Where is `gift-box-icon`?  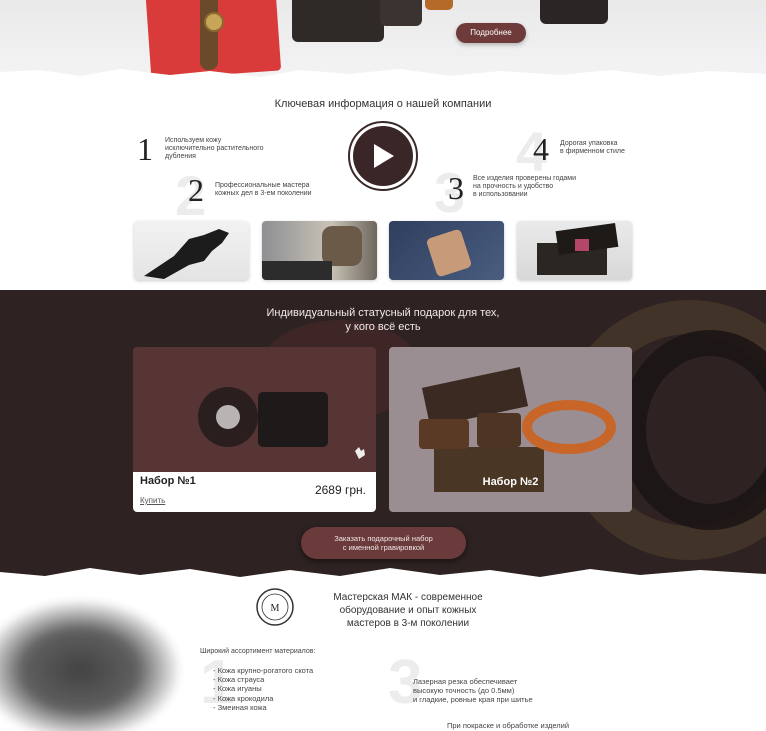
gift-box-icon is located at coordinates (578, 248).